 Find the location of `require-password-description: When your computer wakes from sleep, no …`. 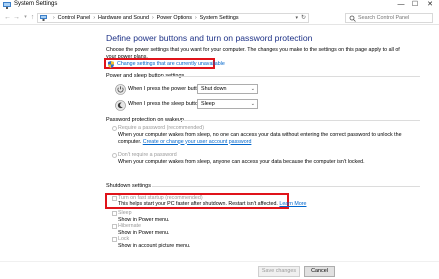

require-password-description: When your computer wakes from sleep, no … is located at coordinates (268, 138).